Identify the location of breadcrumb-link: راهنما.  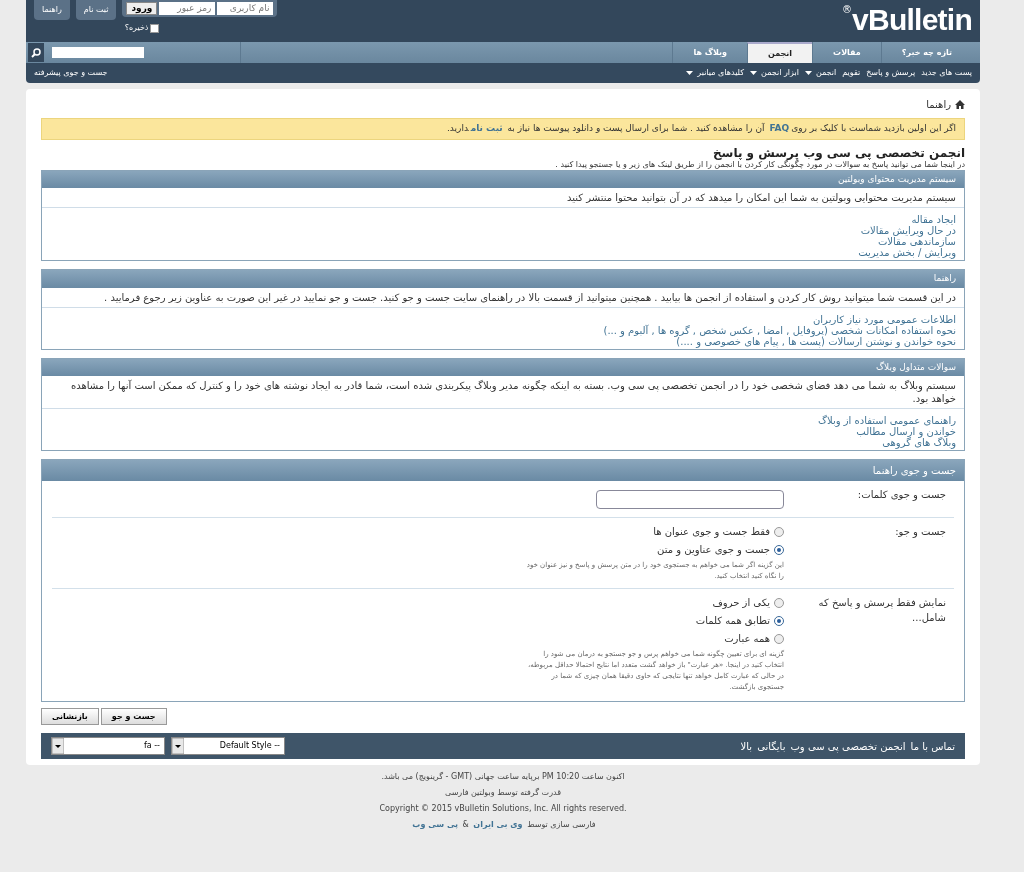
(938, 104).